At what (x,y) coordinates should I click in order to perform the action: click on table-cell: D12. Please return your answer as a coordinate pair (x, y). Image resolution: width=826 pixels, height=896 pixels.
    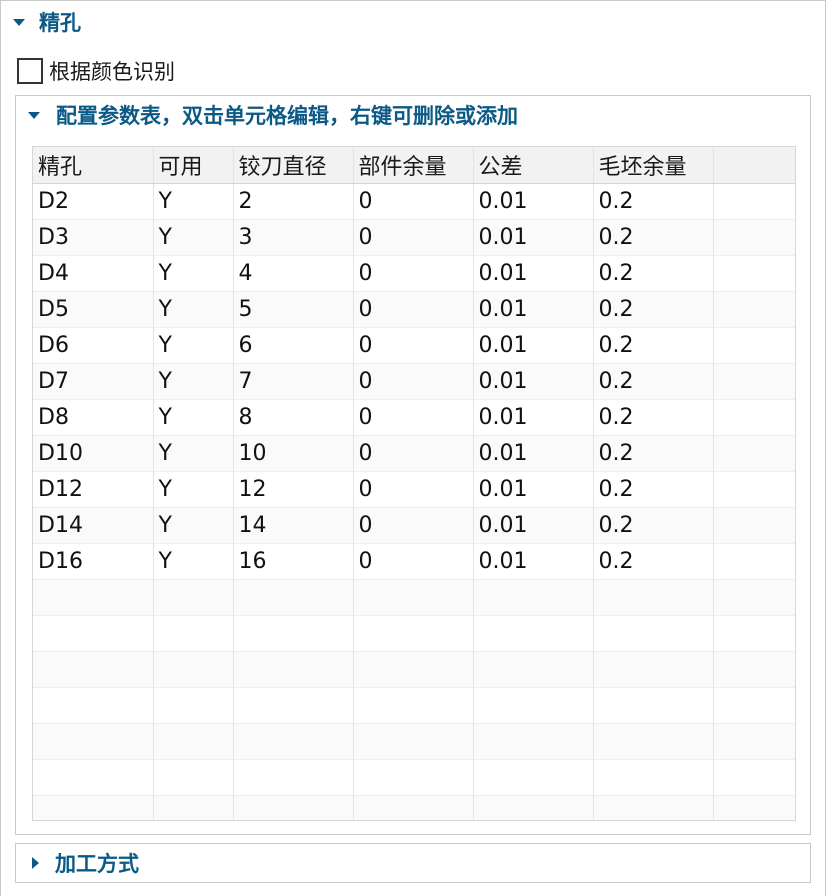
    Looking at the image, I should click on (93, 489).